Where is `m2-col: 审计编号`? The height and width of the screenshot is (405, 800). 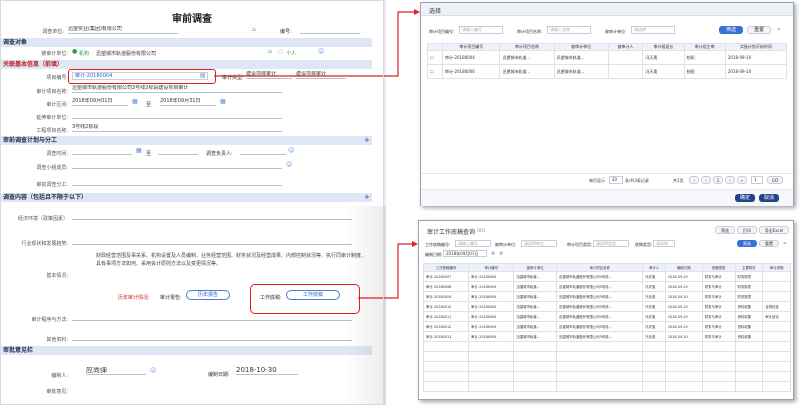 m2-col: 审计编号 is located at coordinates (491, 267).